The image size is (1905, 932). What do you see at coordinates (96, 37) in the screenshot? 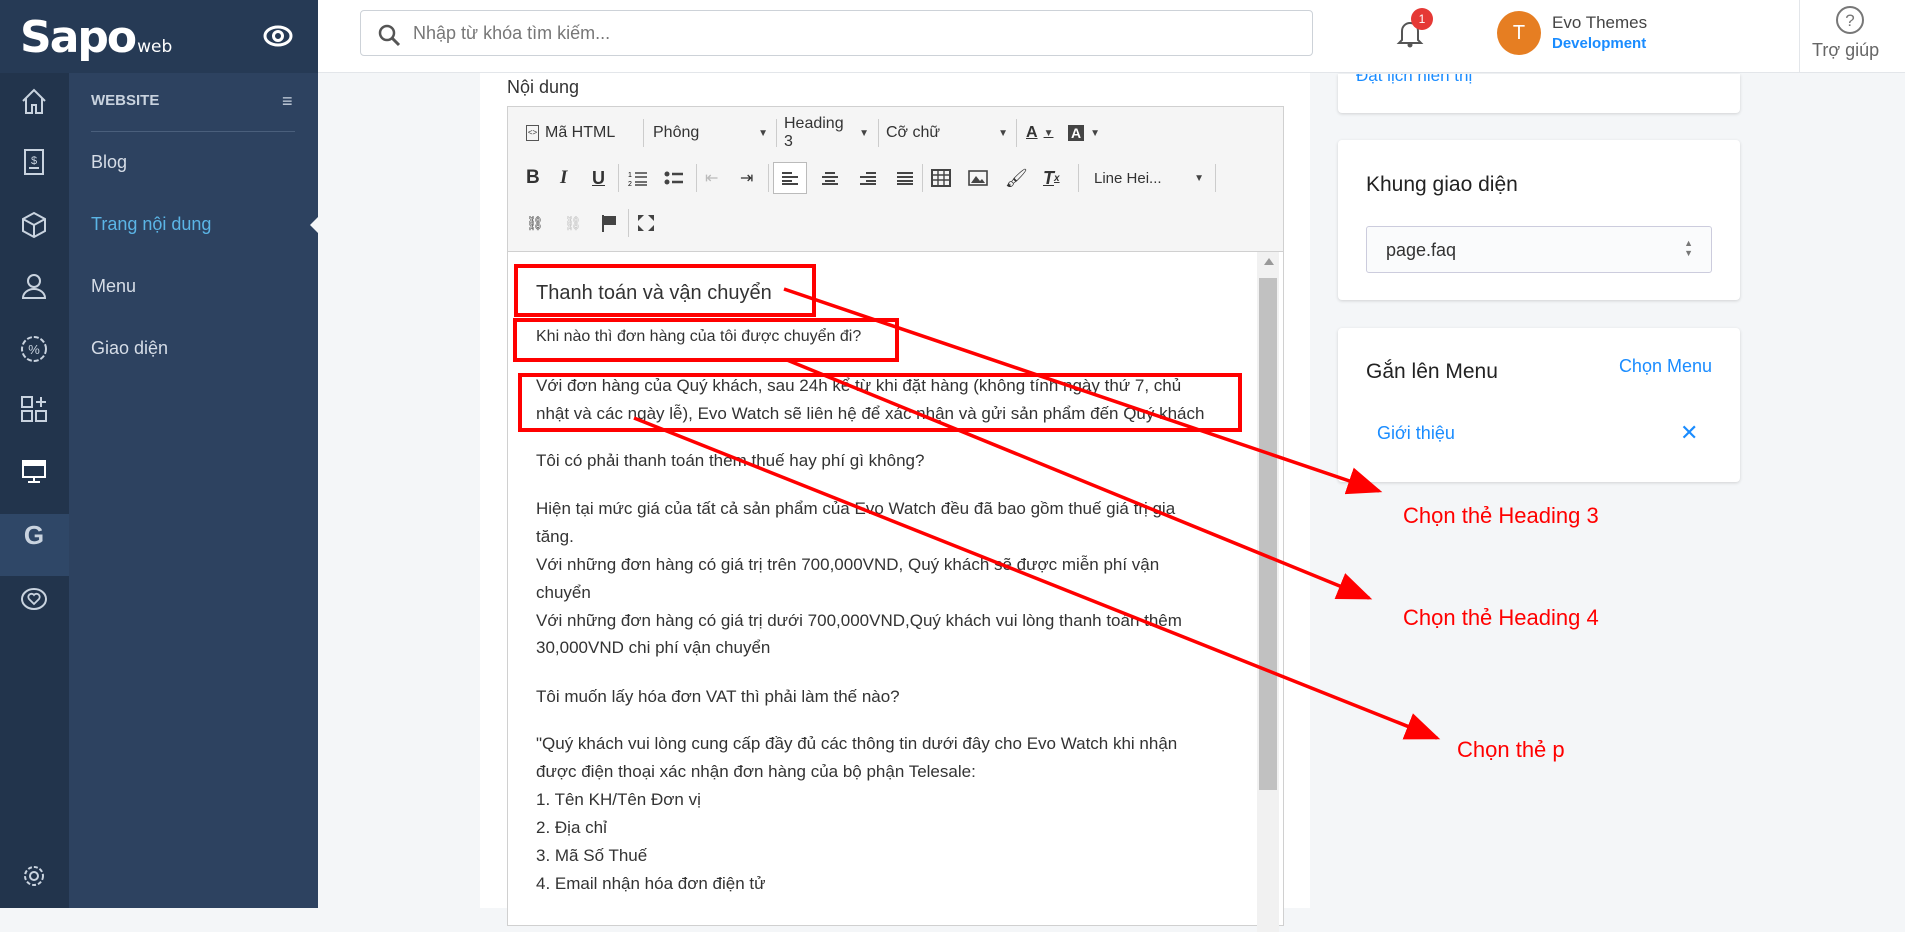
I see `sapo-logo: Sapo web` at bounding box center [96, 37].